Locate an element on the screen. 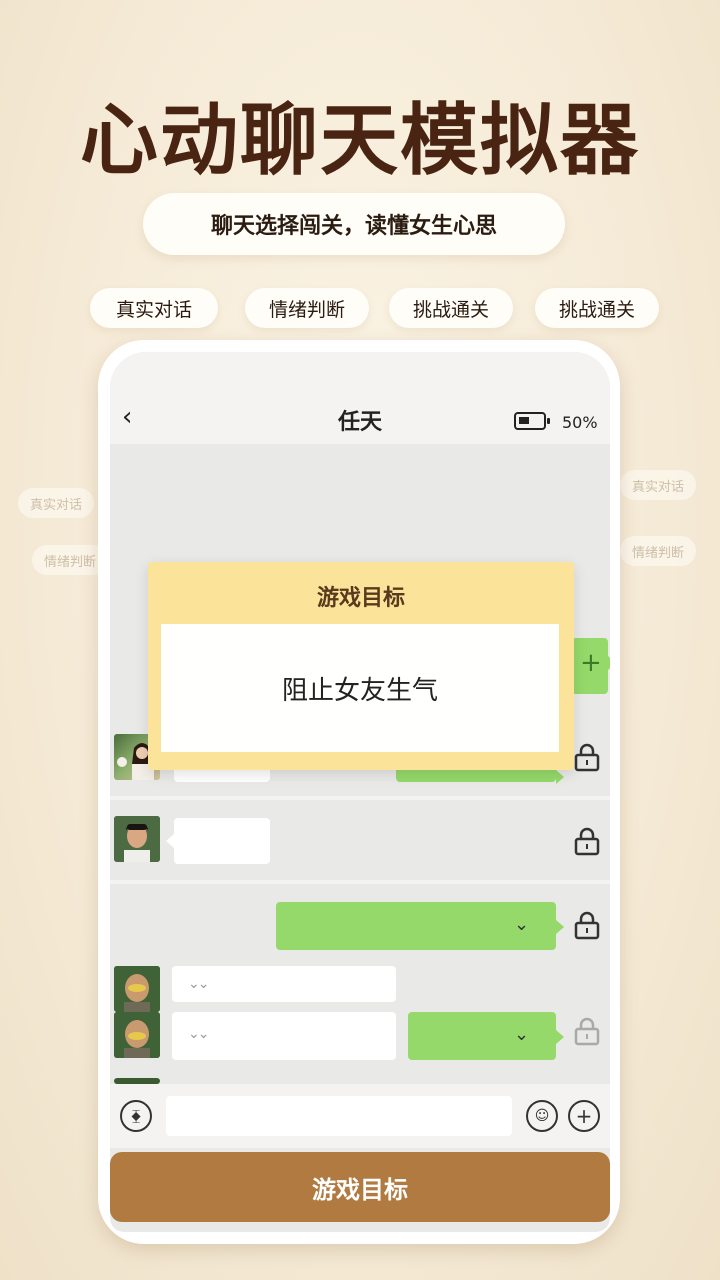 This screenshot has width=720, height=1280. avatar-boy-icon is located at coordinates (137, 839).